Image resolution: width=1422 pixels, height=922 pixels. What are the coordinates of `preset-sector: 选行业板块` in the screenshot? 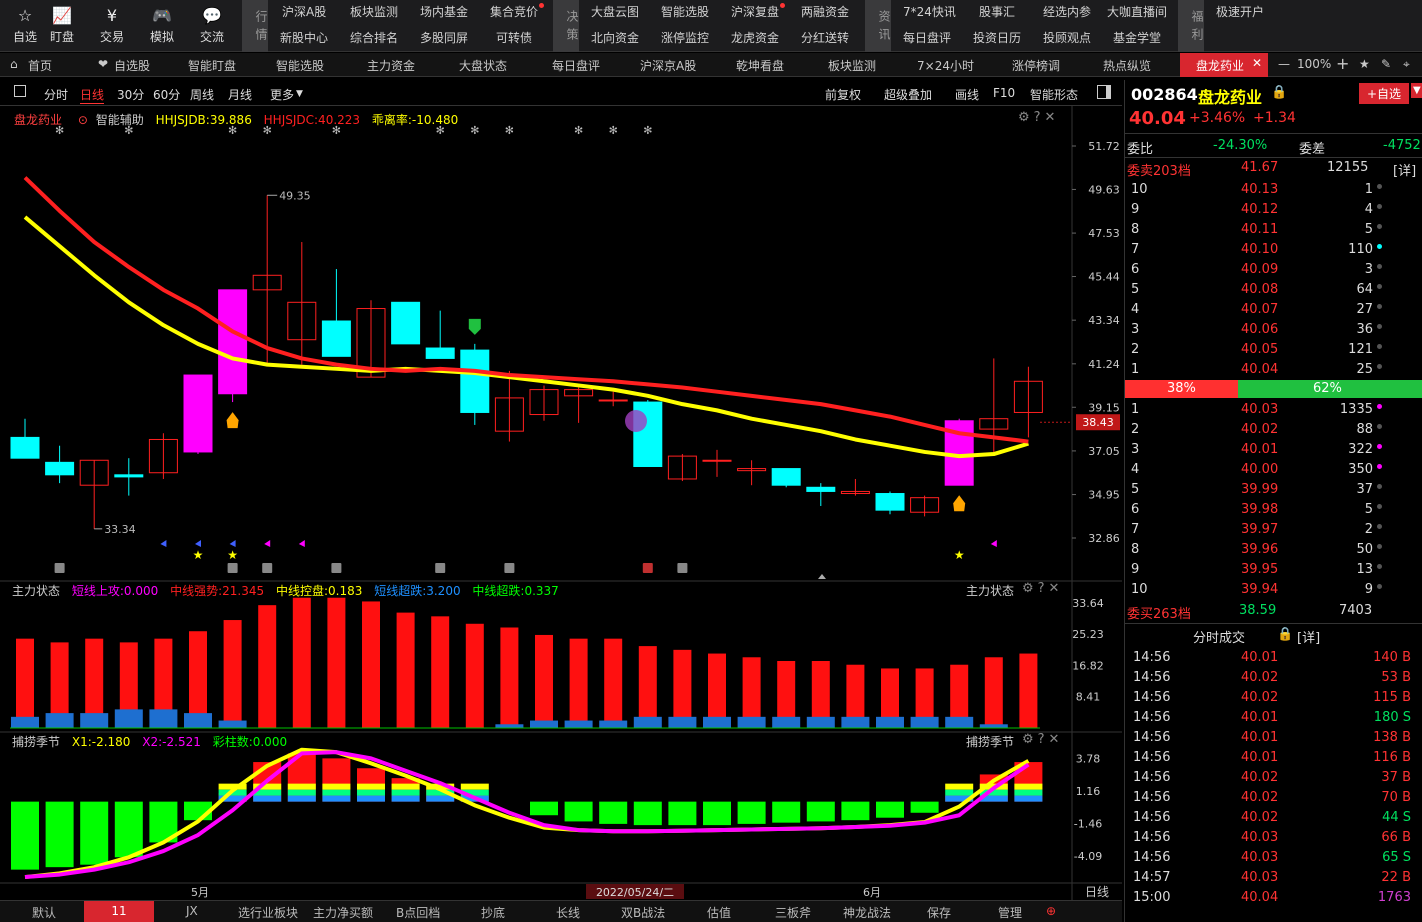 It's located at (268, 912).